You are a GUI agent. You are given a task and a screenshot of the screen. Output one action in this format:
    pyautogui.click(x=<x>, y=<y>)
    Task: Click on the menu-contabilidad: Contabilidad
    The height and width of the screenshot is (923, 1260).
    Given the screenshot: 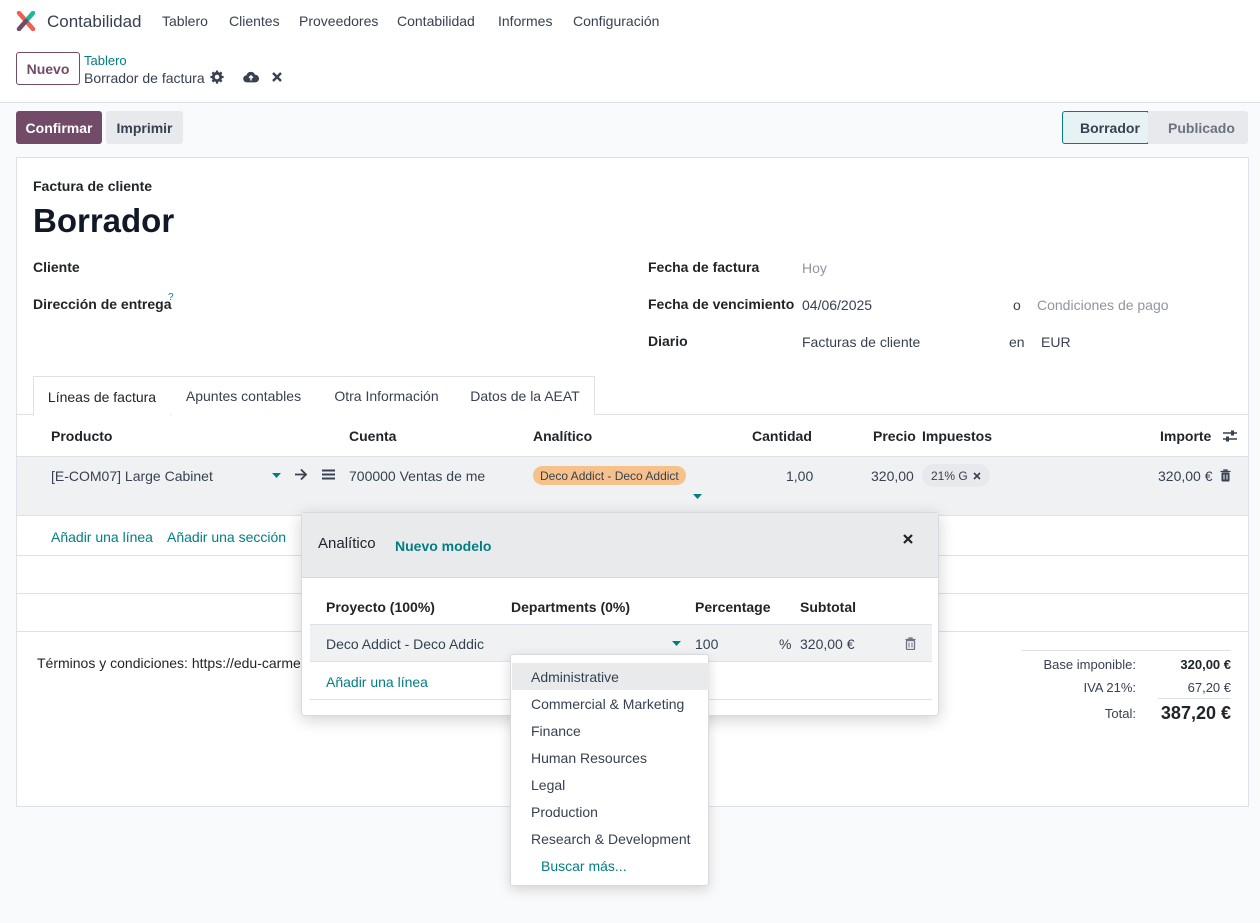 What is the action you would take?
    pyautogui.click(x=436, y=21)
    